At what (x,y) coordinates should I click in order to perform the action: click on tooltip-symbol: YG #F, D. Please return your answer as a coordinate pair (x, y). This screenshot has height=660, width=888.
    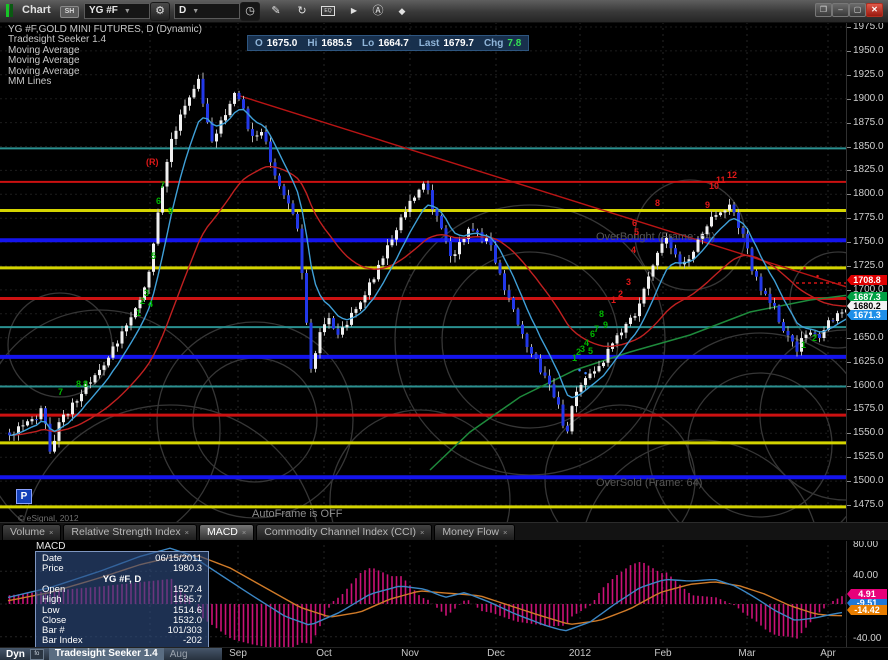
    Looking at the image, I should click on (122, 579).